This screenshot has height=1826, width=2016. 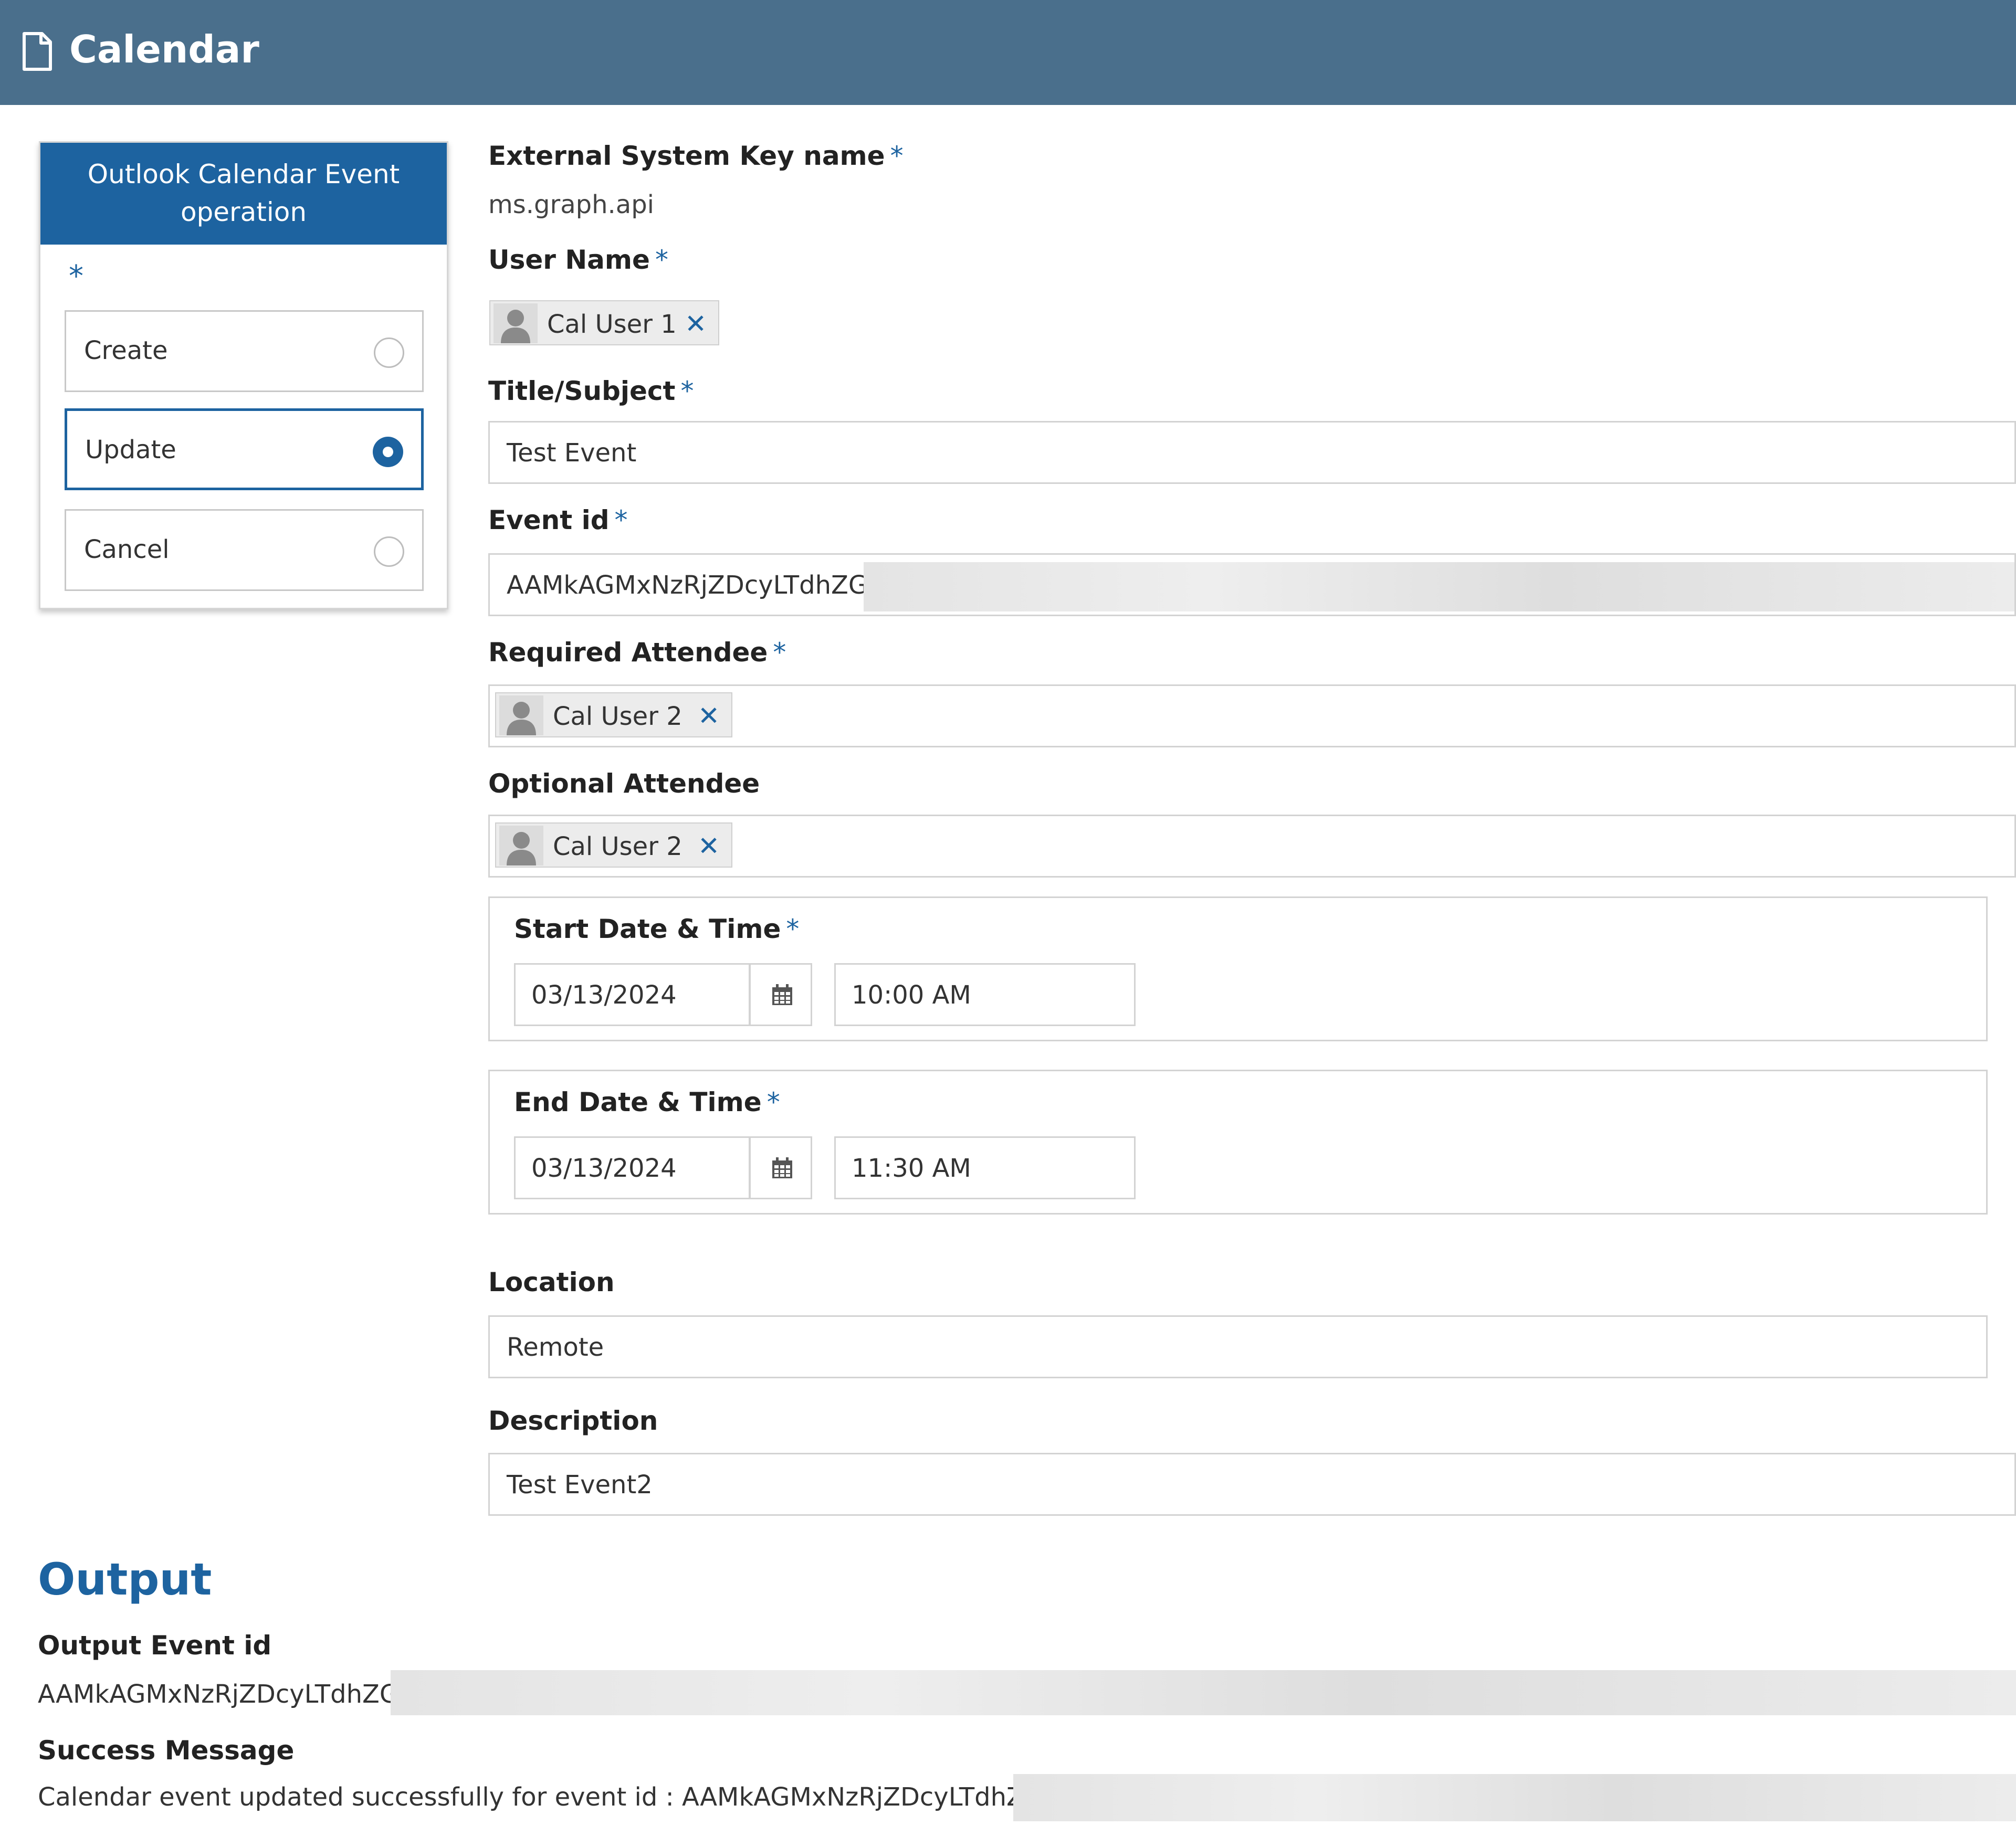 I want to click on output-event-id-value: AAMkAGMxNzRjZDcyLTdhZG, so click(x=219, y=1694).